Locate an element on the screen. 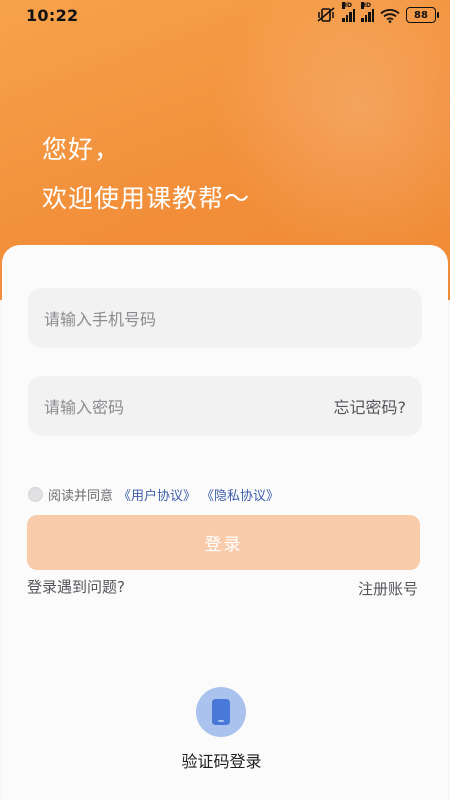  wifi-icon is located at coordinates (390, 15).